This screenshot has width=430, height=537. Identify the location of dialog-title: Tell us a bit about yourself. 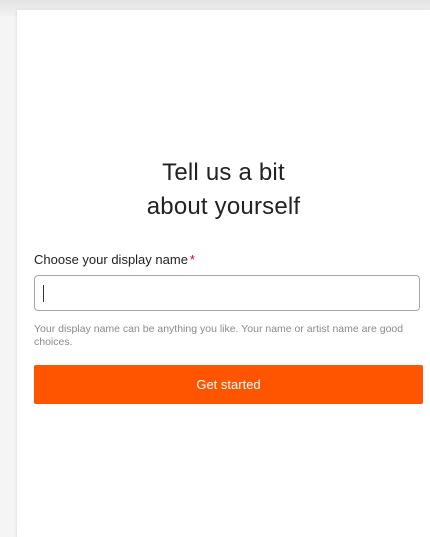
(223, 189).